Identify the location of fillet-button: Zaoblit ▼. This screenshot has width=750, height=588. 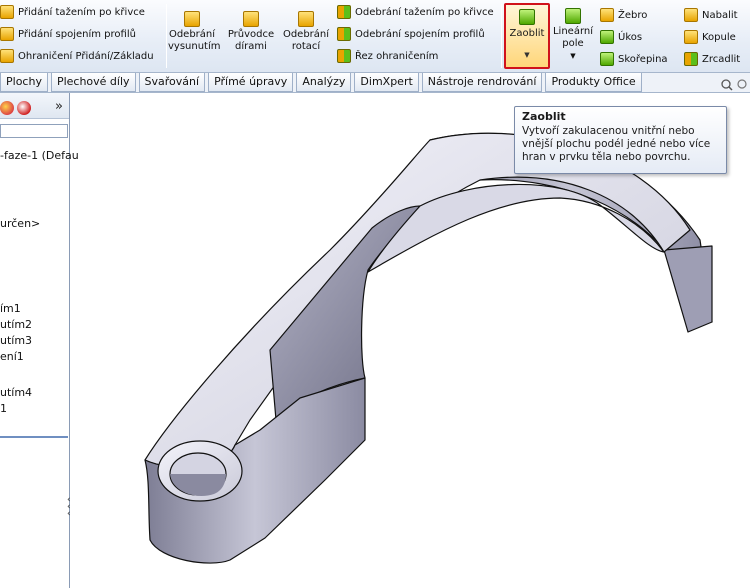
(527, 36).